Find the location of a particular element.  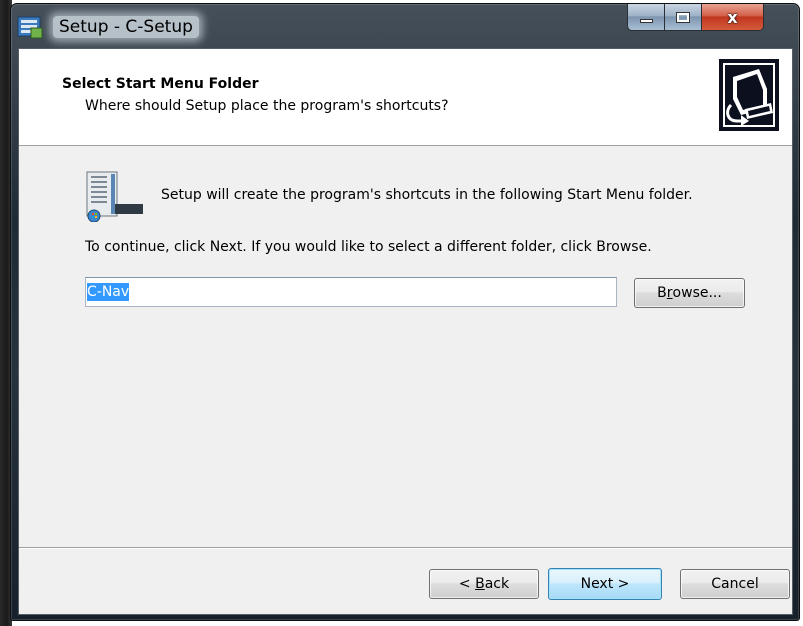

back-label-pre: < is located at coordinates (467, 584).